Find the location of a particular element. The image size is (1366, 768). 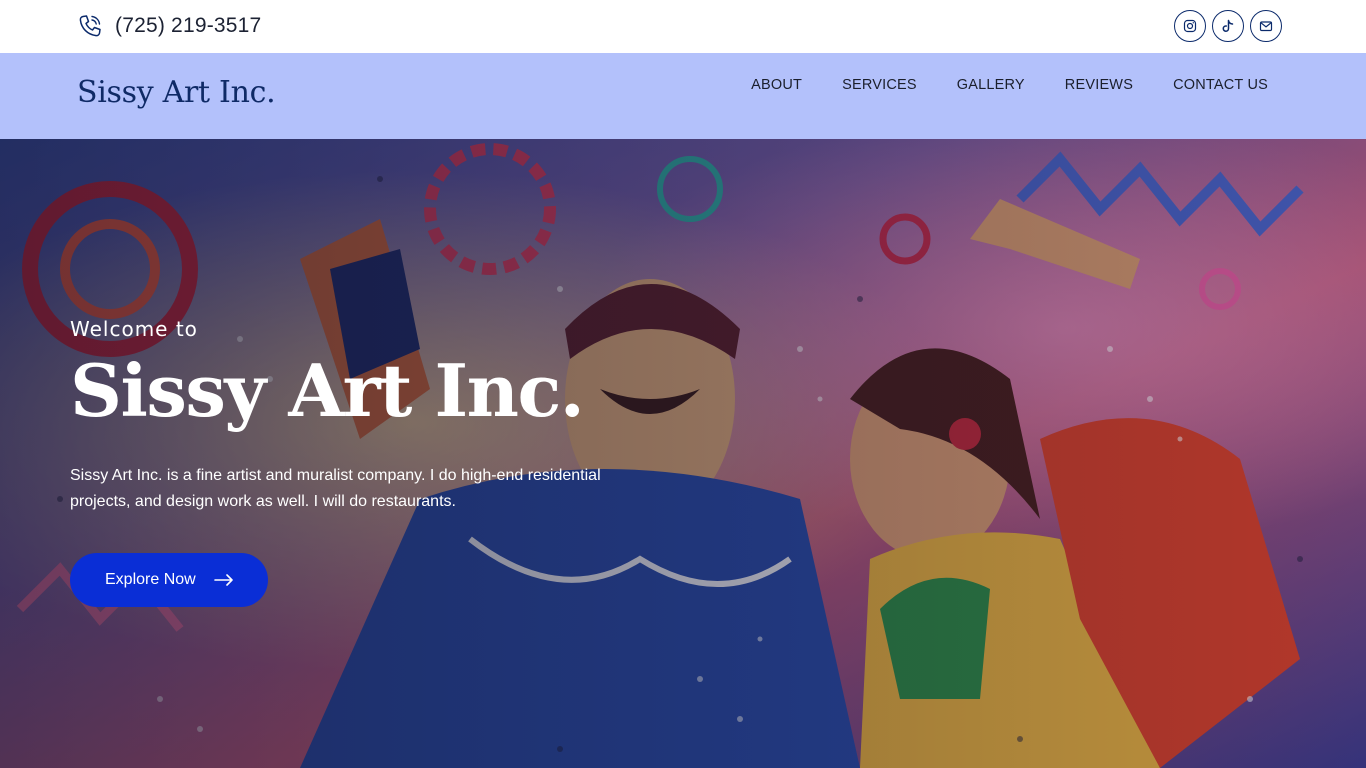

hero-welcome: Welcome to is located at coordinates (134, 329).